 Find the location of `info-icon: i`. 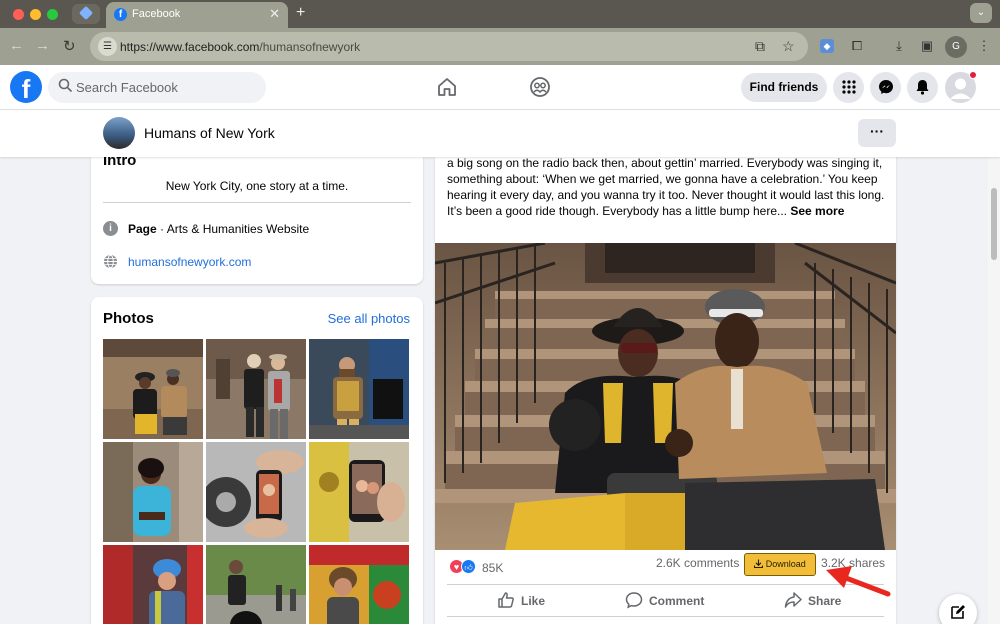

info-icon: i is located at coordinates (110, 228).